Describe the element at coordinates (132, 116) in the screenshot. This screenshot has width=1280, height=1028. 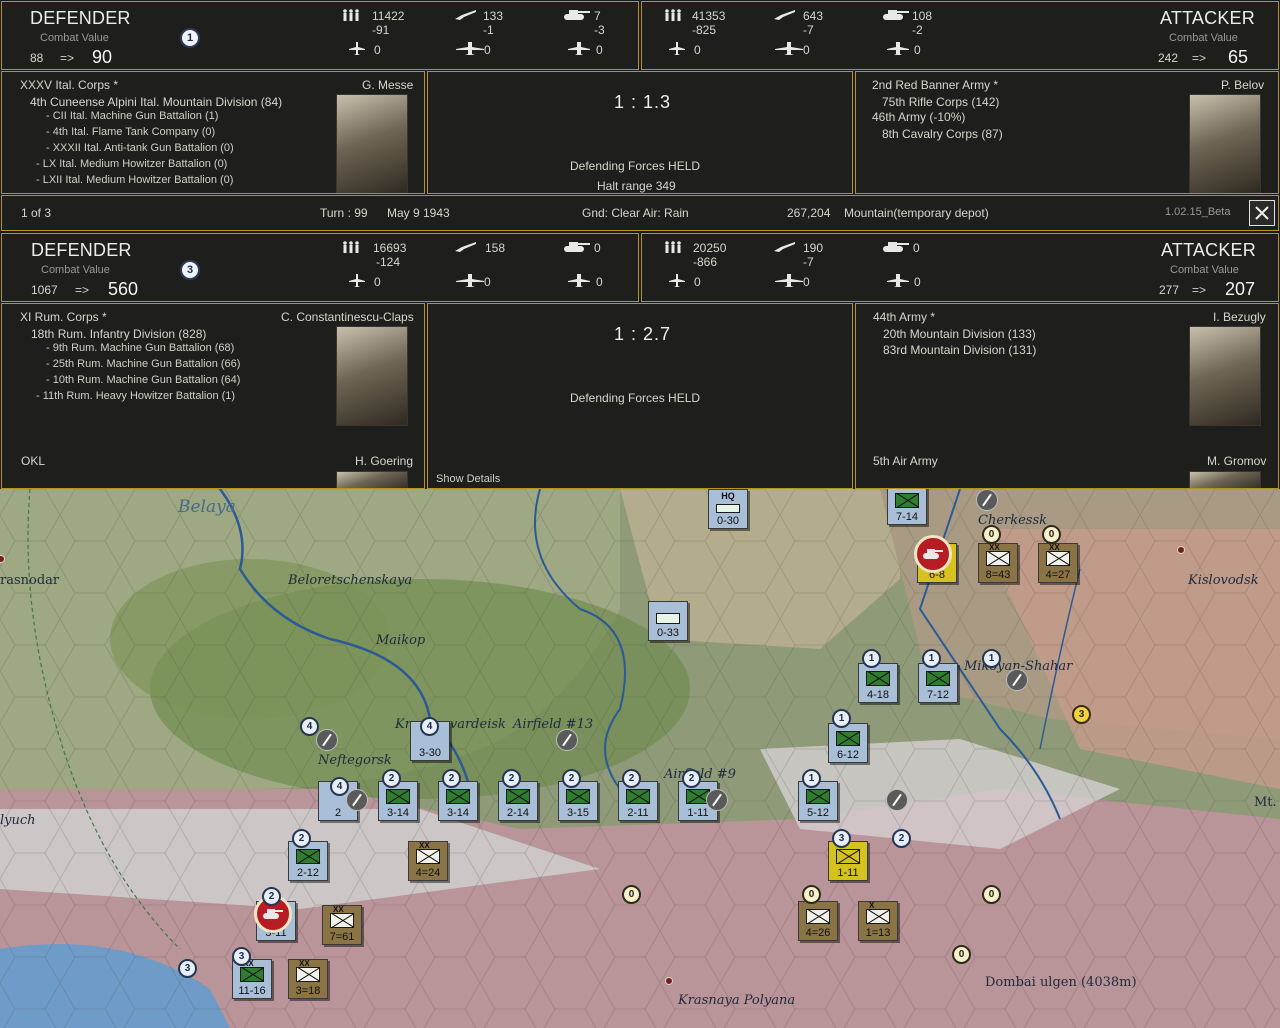
I see `defender-unit-line: - CII Ital. Machine Gun Battalion (1)` at that location.